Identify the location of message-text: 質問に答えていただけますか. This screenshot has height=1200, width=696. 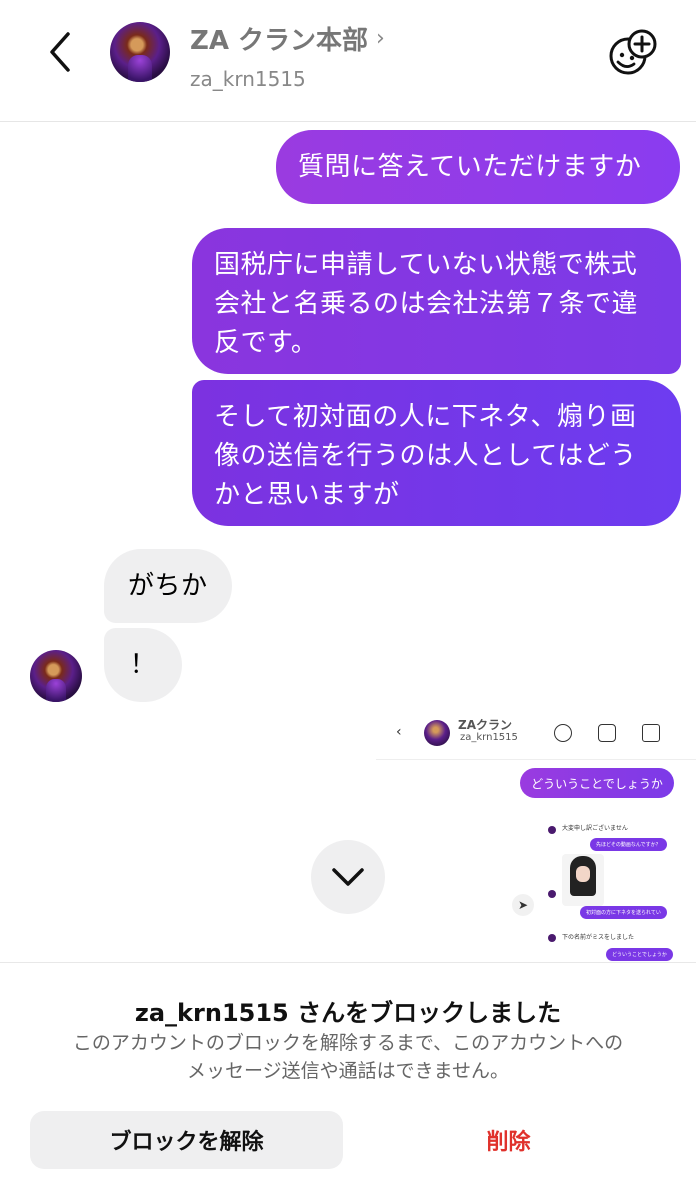
(470, 166).